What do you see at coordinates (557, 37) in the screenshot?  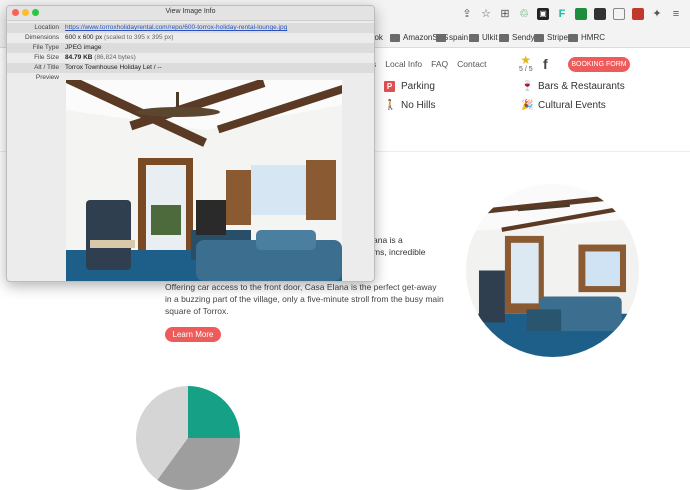 I see `bookmark-label: Stripe` at bounding box center [557, 37].